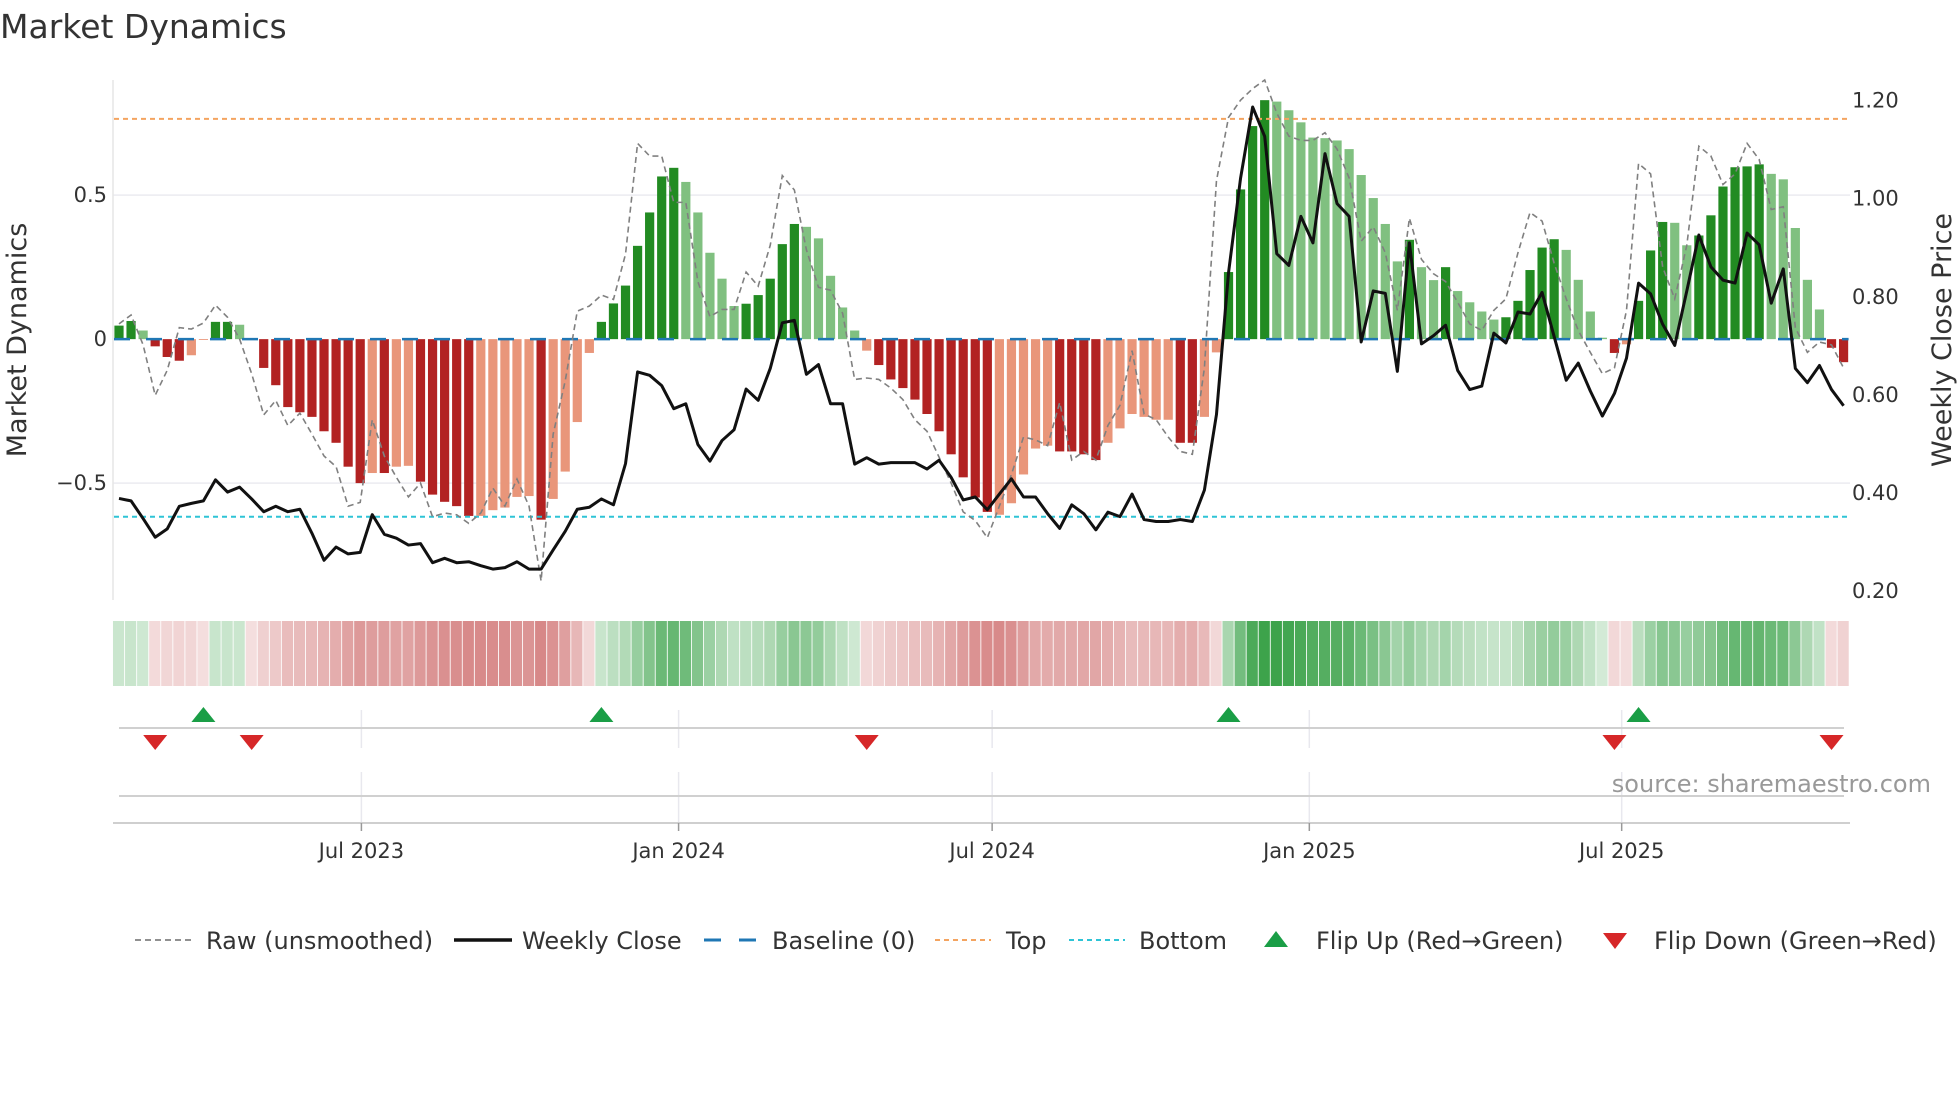 Image resolution: width=1960 pixels, height=1106 pixels. I want to click on momentum-heat-strip, so click(980, 653).